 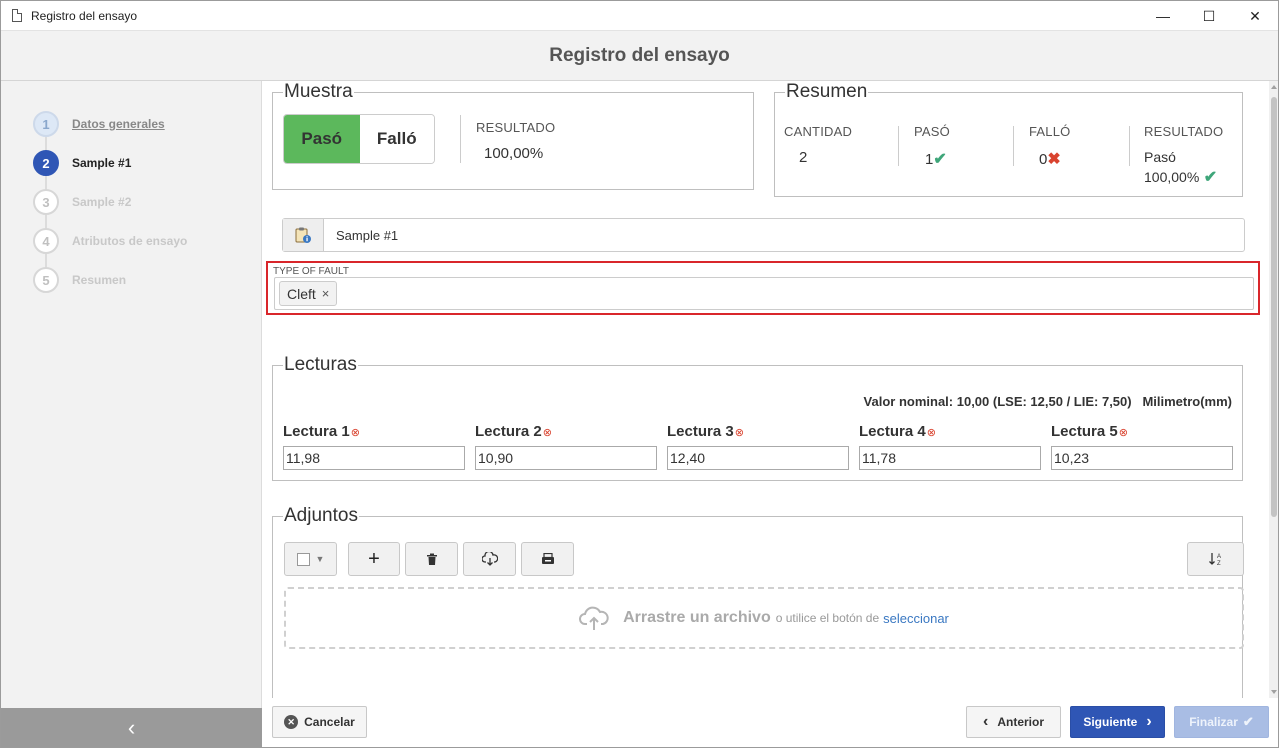 What do you see at coordinates (291, 722) in the screenshot?
I see `cancel-circle-icon: ✕` at bounding box center [291, 722].